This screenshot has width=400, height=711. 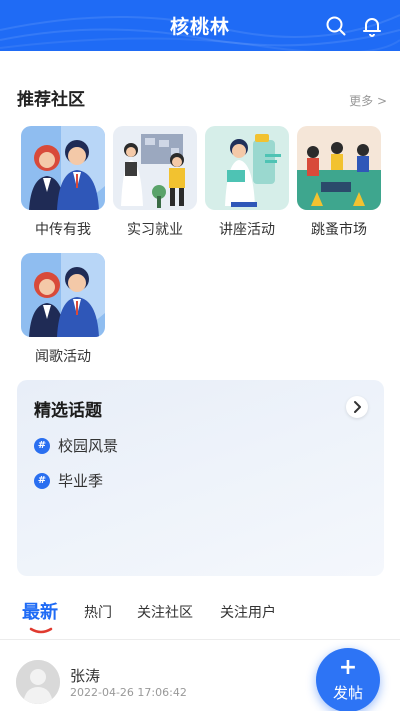 What do you see at coordinates (200, 639) in the screenshot?
I see `divider` at bounding box center [200, 639].